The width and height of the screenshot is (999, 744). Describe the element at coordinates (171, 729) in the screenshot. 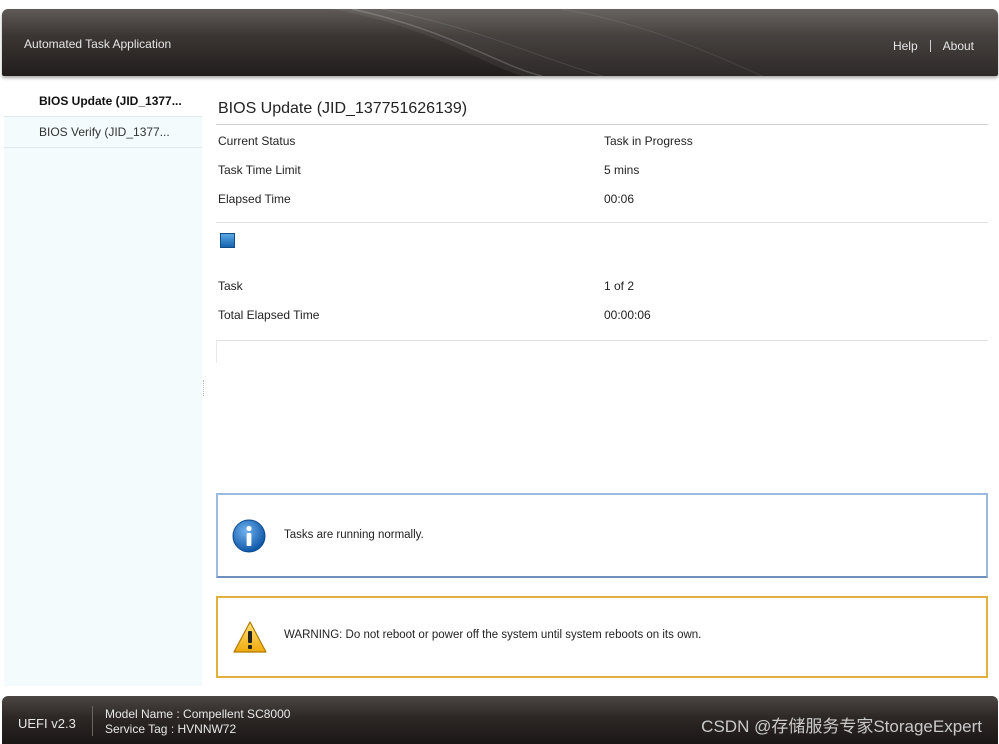

I see `service-tag: Service Tag : HVNNW72` at that location.